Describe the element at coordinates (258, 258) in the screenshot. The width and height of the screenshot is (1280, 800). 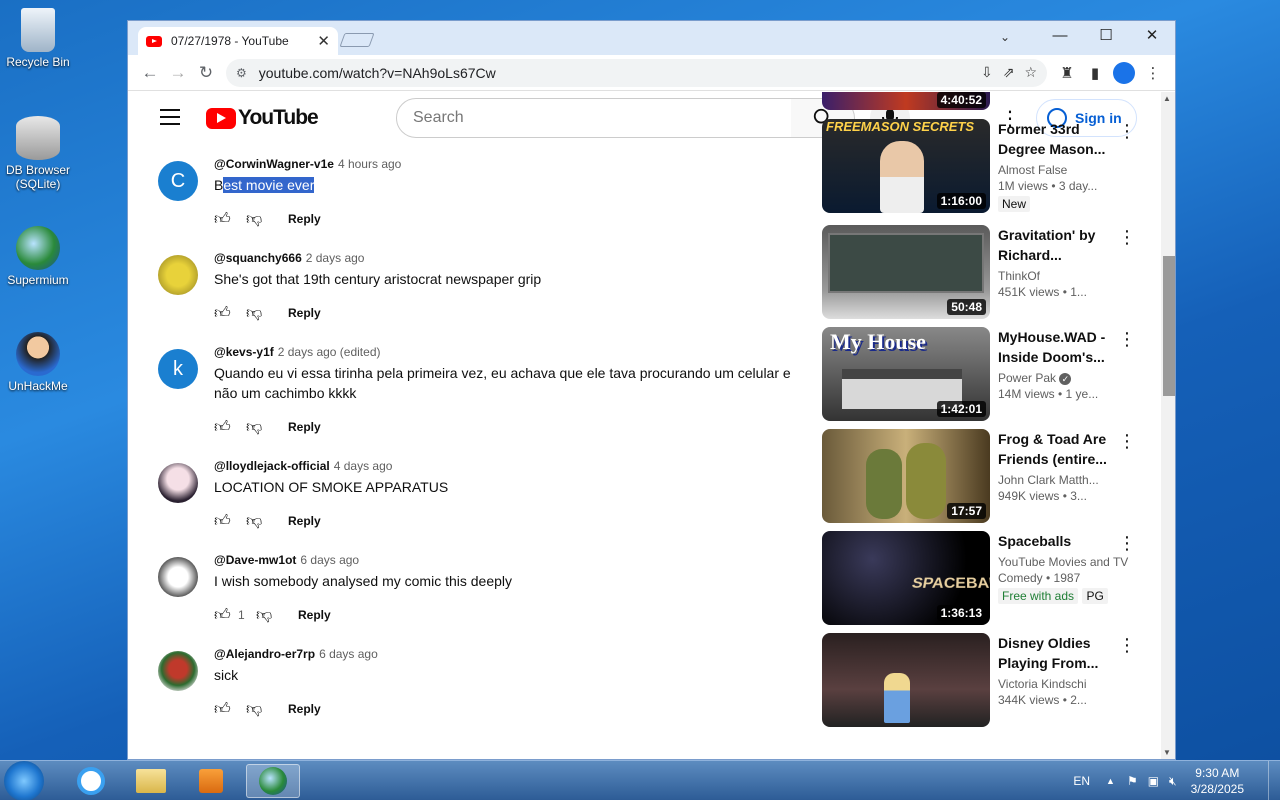
I see `comment-author: @squanchy666` at that location.